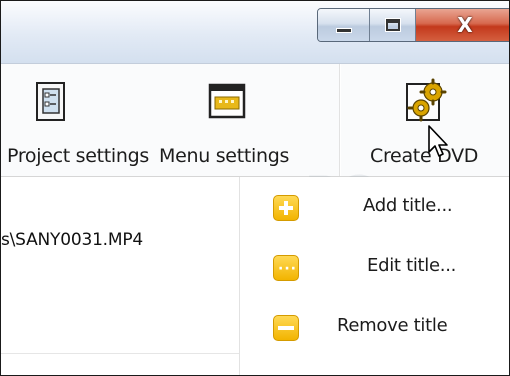 The image size is (510, 376). What do you see at coordinates (392, 325) in the screenshot?
I see `menu-item-label: Remove title` at bounding box center [392, 325].